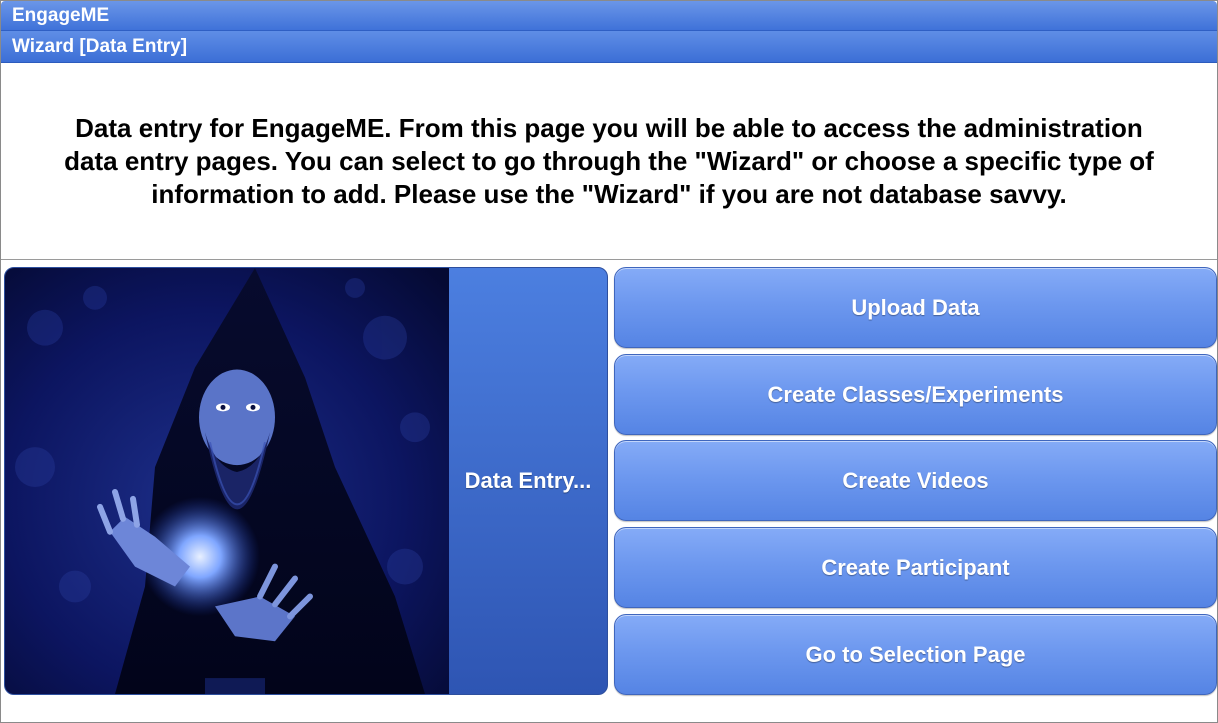 The height and width of the screenshot is (723, 1218). What do you see at coordinates (915, 480) in the screenshot?
I see `create-videos-button: Create Videos` at bounding box center [915, 480].